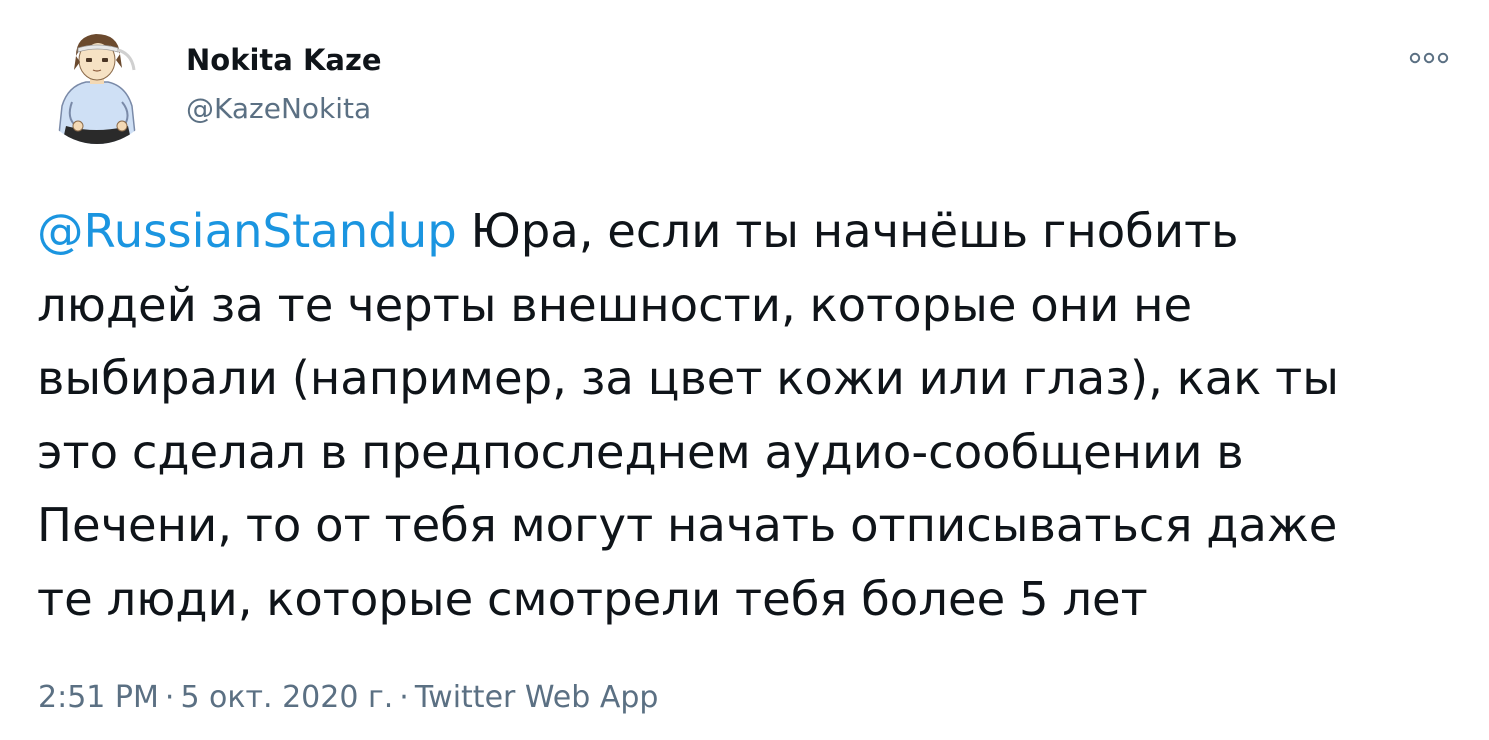 This screenshot has height=740, width=1489. What do you see at coordinates (284, 60) in the screenshot?
I see `author-display-name: Nokita Kaze` at bounding box center [284, 60].